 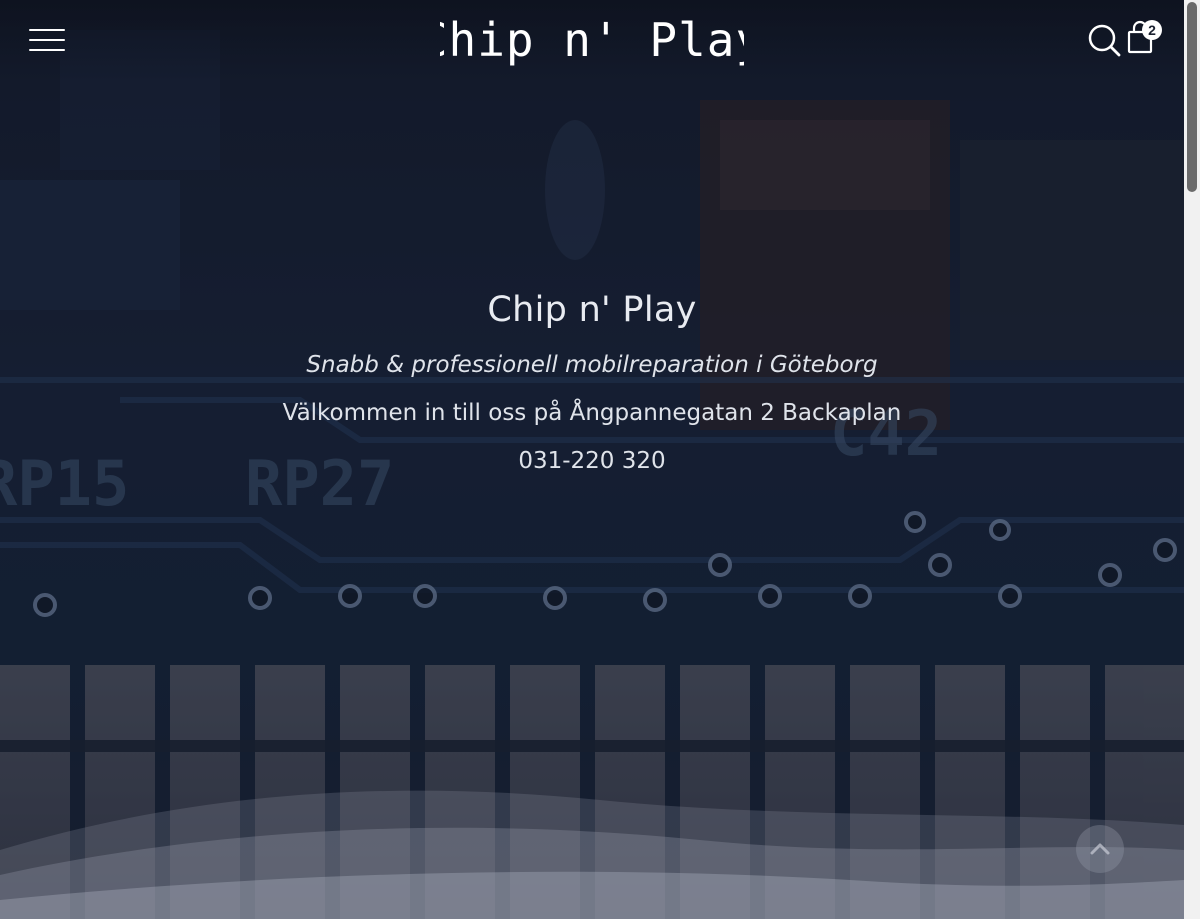 What do you see at coordinates (1152, 30) in the screenshot?
I see `cart-count-badge: 2` at bounding box center [1152, 30].